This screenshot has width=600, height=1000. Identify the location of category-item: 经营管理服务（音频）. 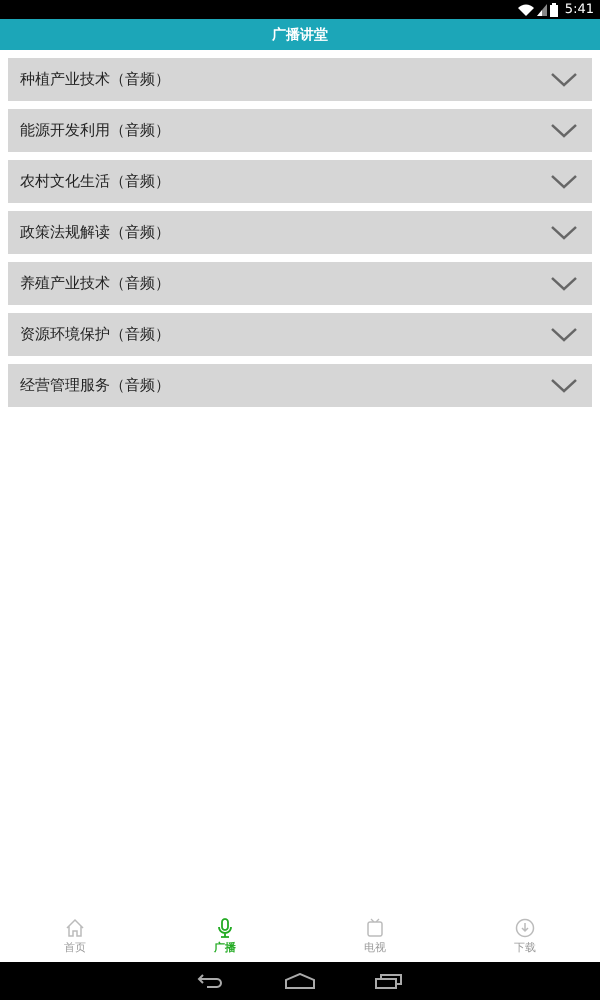
(300, 385).